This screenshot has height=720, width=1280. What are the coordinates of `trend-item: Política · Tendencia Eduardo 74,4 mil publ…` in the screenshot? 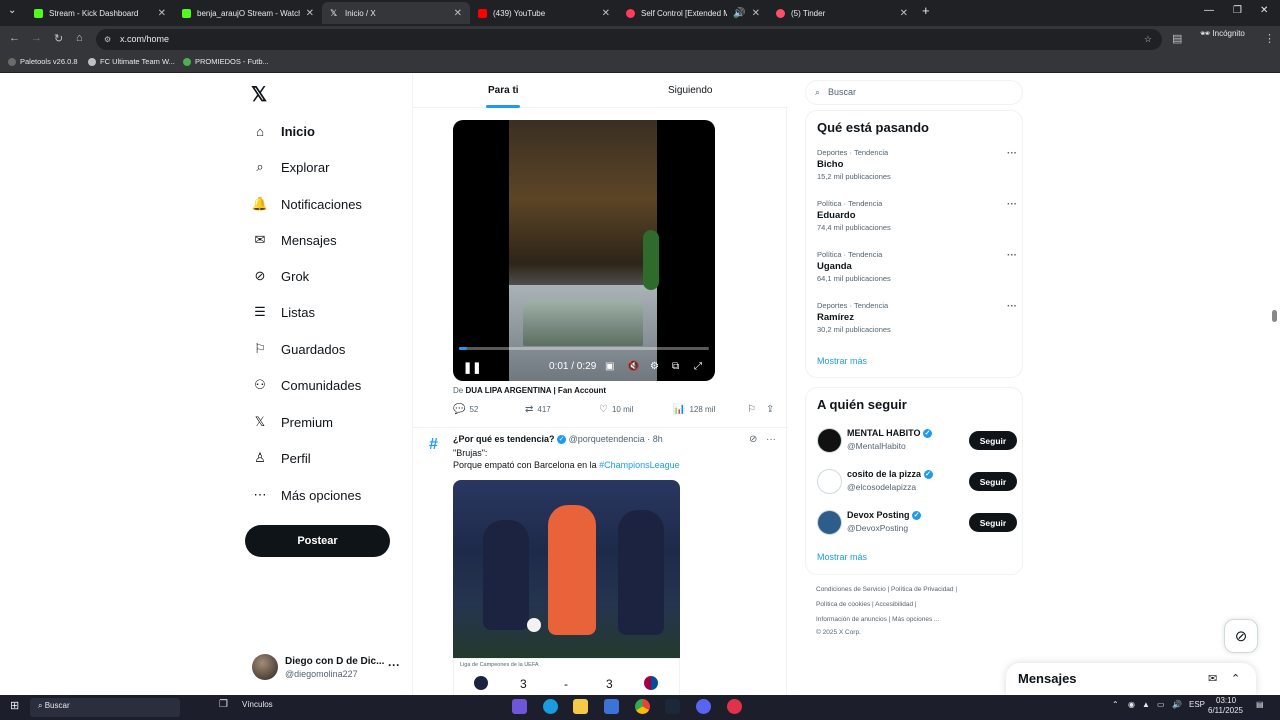 It's located at (917, 219).